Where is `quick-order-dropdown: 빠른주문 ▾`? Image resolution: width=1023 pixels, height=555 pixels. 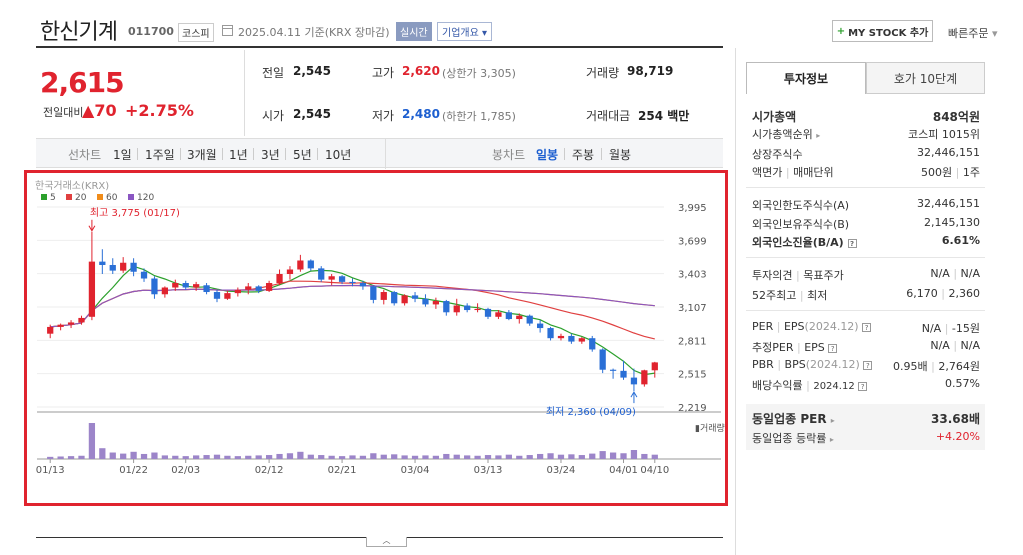 quick-order-dropdown: 빠른주문 ▾ is located at coordinates (973, 33).